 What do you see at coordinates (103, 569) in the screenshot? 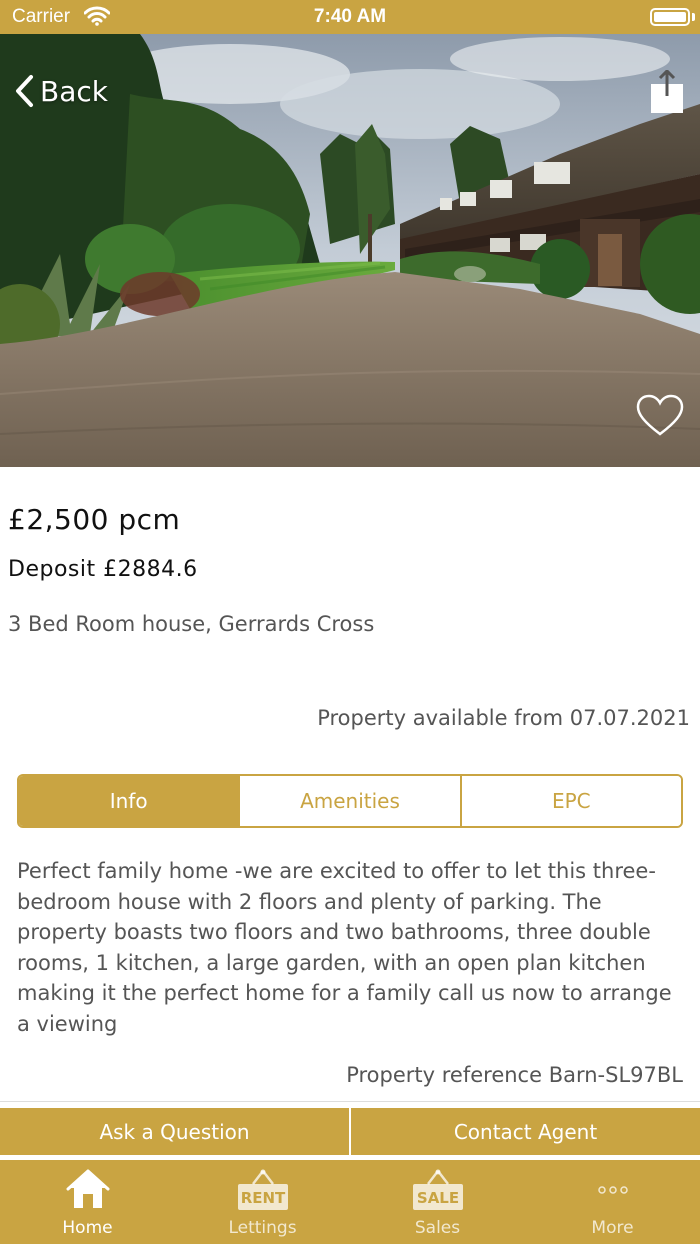
I see `deposit-label: Deposit £2884.6` at bounding box center [103, 569].